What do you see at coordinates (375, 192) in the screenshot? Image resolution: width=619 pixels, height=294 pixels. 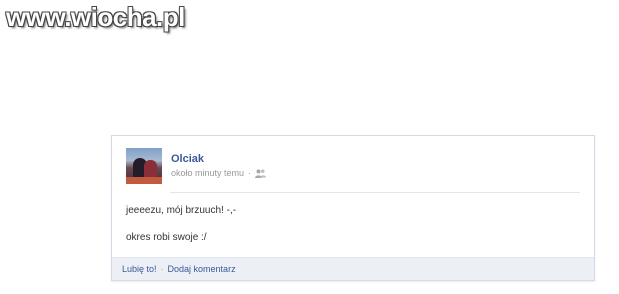 I see `divider` at bounding box center [375, 192].